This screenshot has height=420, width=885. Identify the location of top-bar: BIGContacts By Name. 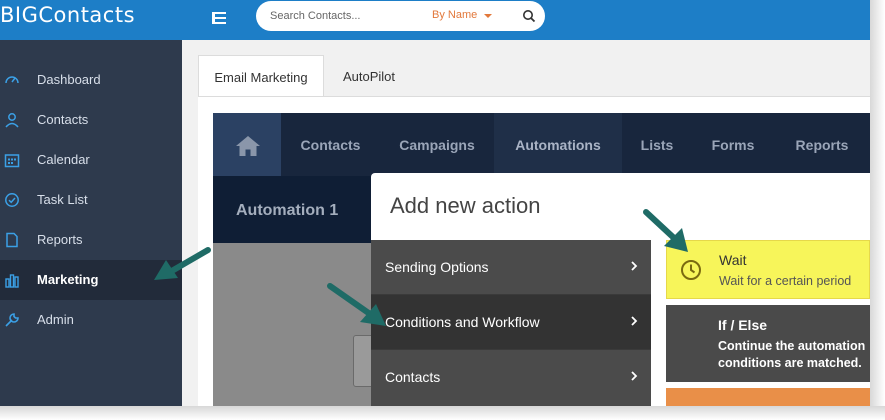
(435, 20).